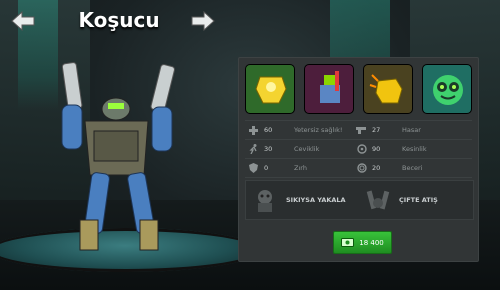  I want to click on running-figure-icon, so click(253, 149).